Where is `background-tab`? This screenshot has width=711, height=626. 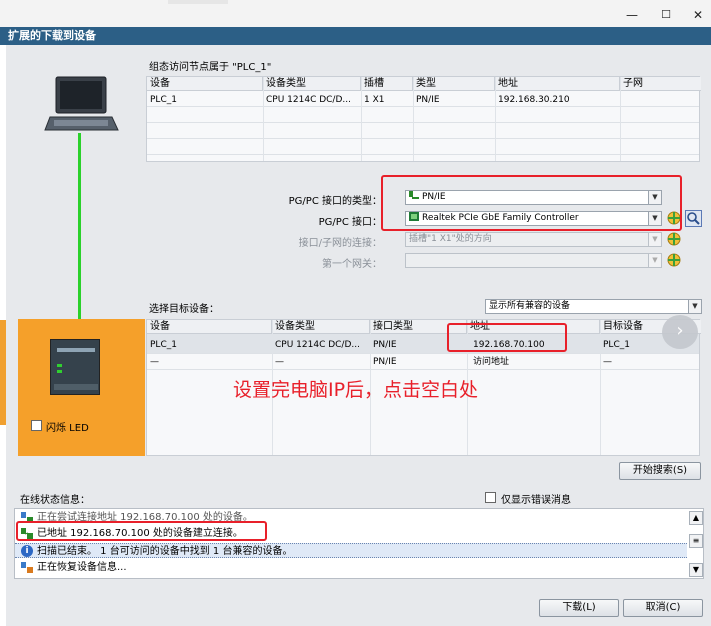
background-tab is located at coordinates (198, 2).